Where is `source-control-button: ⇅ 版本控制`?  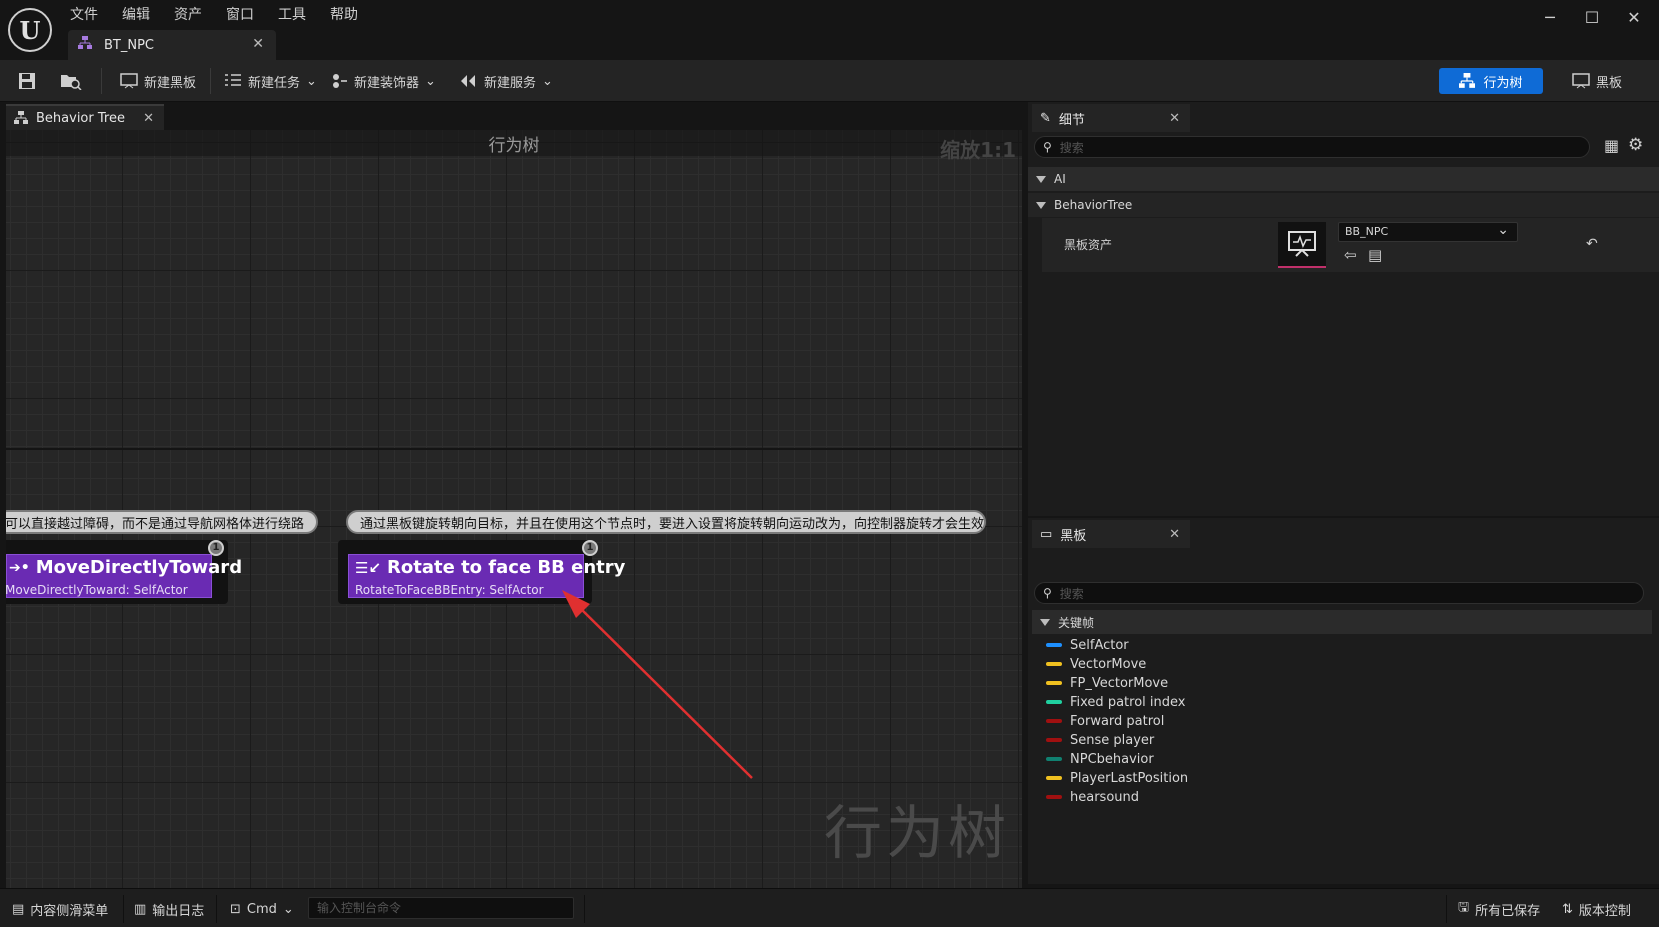
source-control-button: ⇅ 版本控制 is located at coordinates (1596, 909).